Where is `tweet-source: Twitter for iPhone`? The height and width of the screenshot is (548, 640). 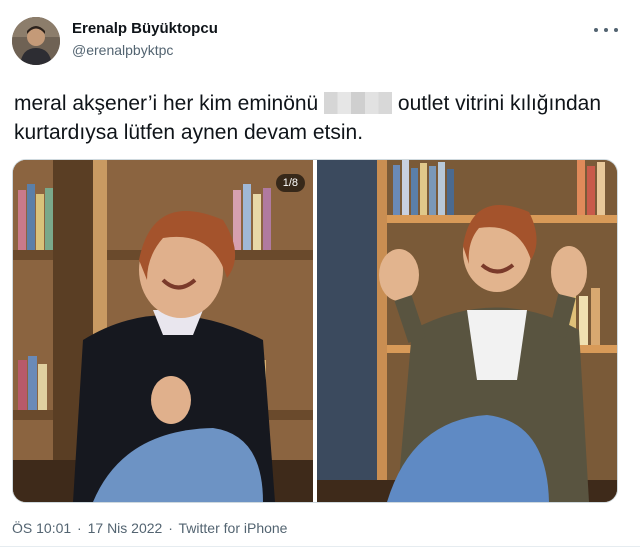
tweet-source: Twitter for iPhone is located at coordinates (233, 528).